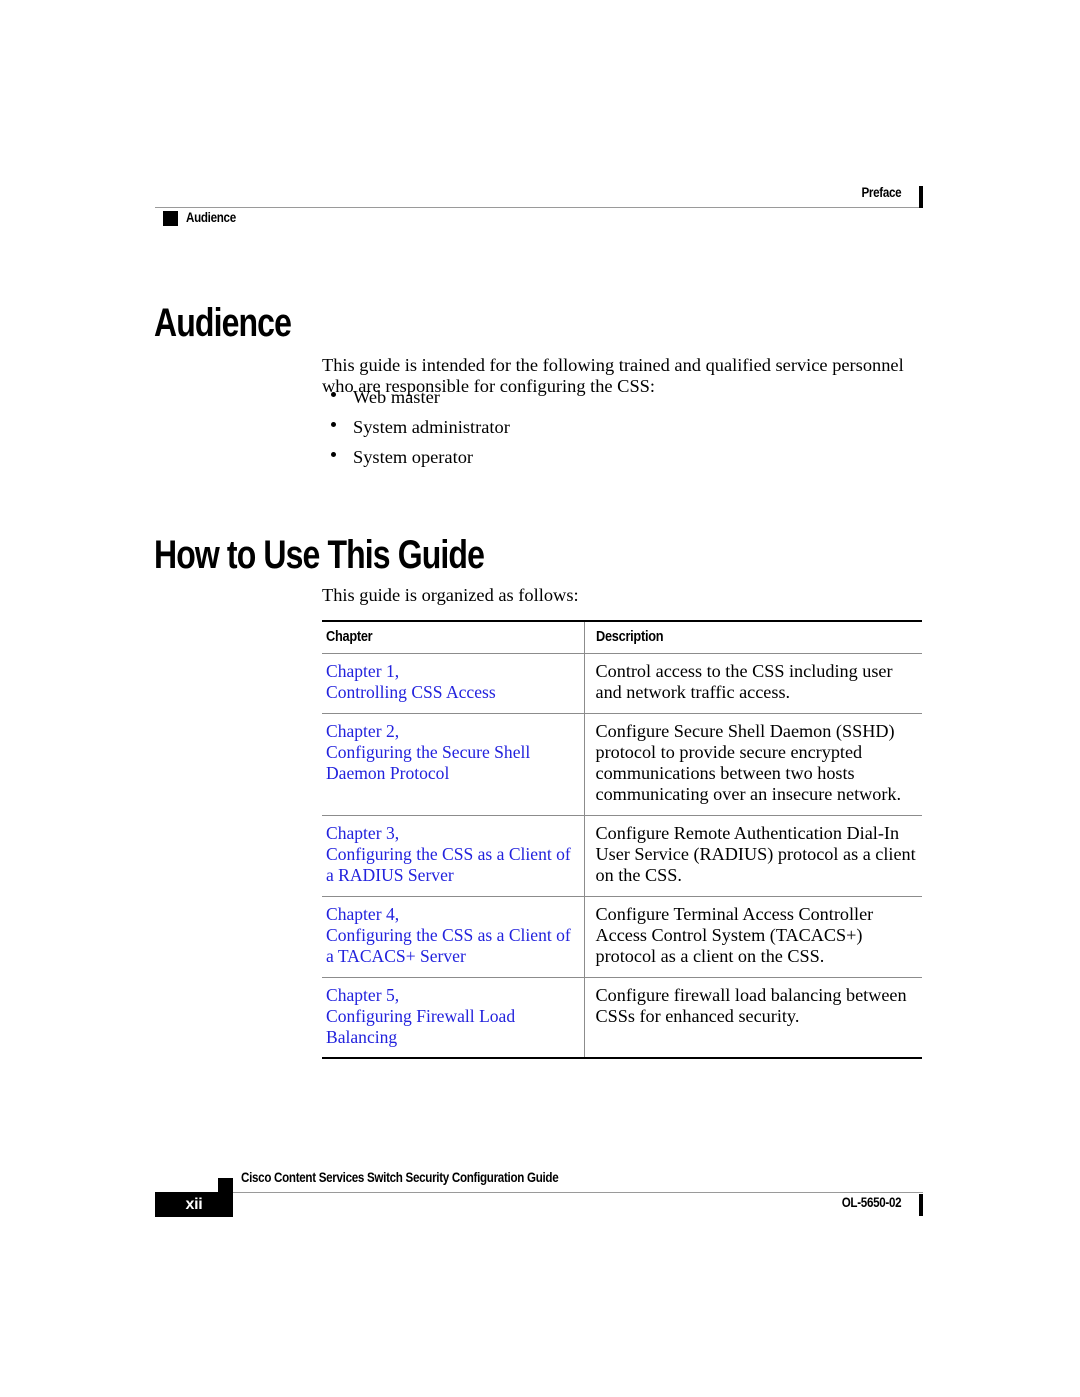 This screenshot has height=1397, width=1080. Describe the element at coordinates (223, 322) in the screenshot. I see `section-heading-audience: Audience` at that location.